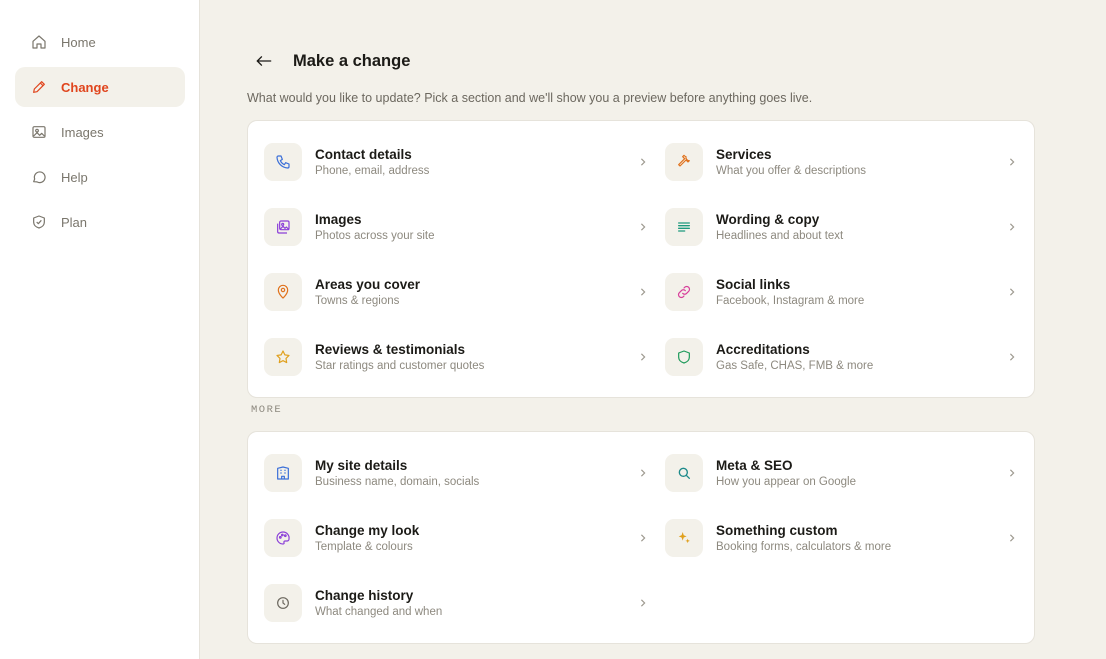  I want to click on section-description: Star ratings and customer quotes, so click(400, 365).